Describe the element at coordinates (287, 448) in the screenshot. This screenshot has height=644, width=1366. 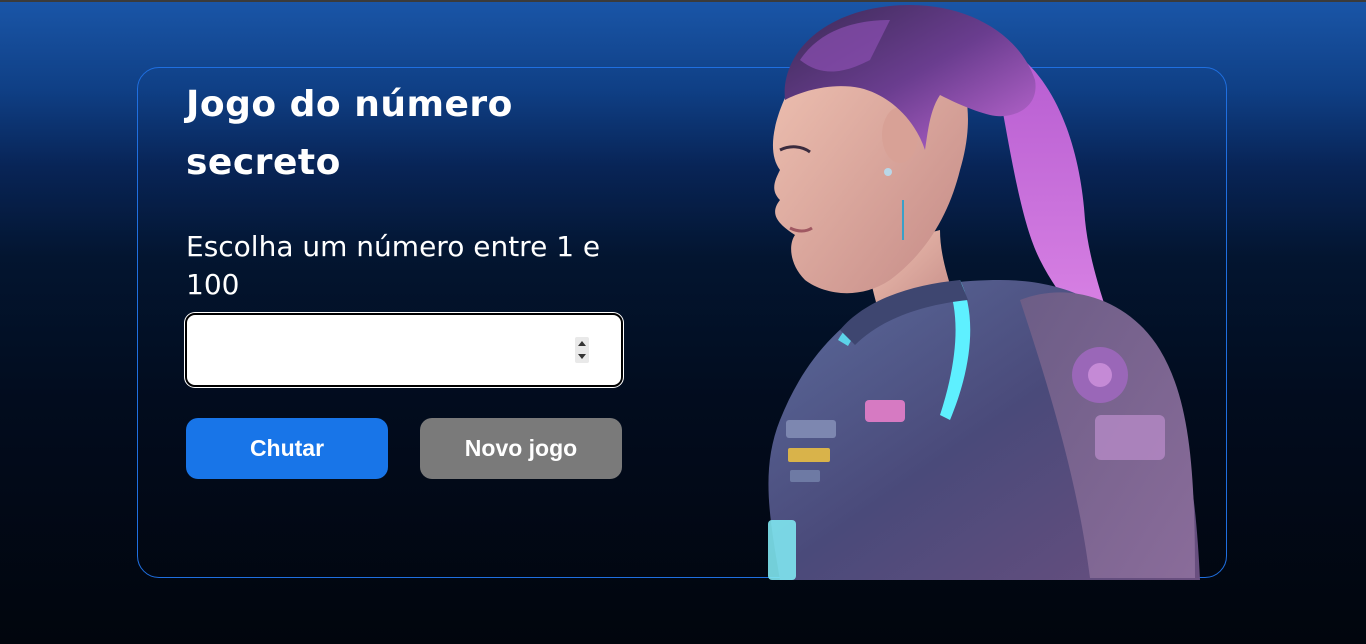
I see `guess-button: Chutar` at that location.